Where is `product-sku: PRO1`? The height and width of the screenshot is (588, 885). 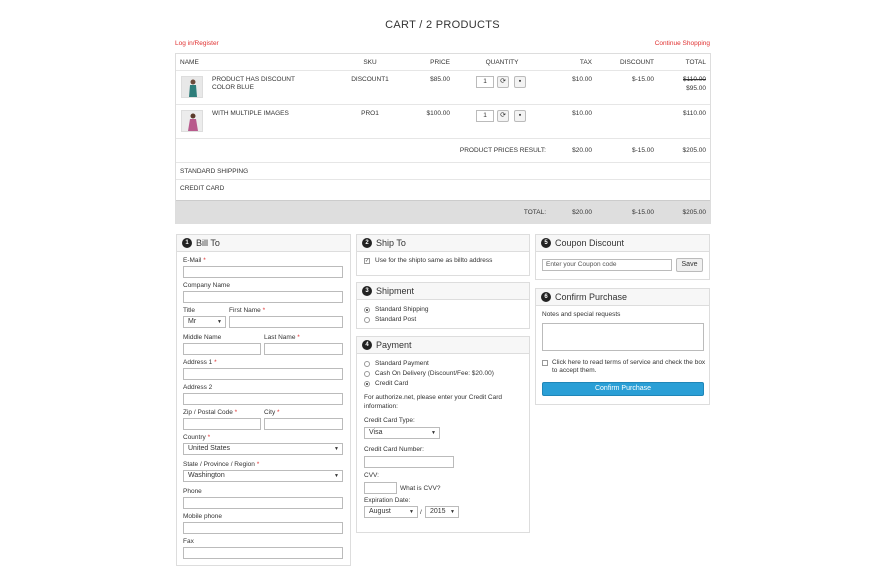
product-sku: PRO1 is located at coordinates (370, 113).